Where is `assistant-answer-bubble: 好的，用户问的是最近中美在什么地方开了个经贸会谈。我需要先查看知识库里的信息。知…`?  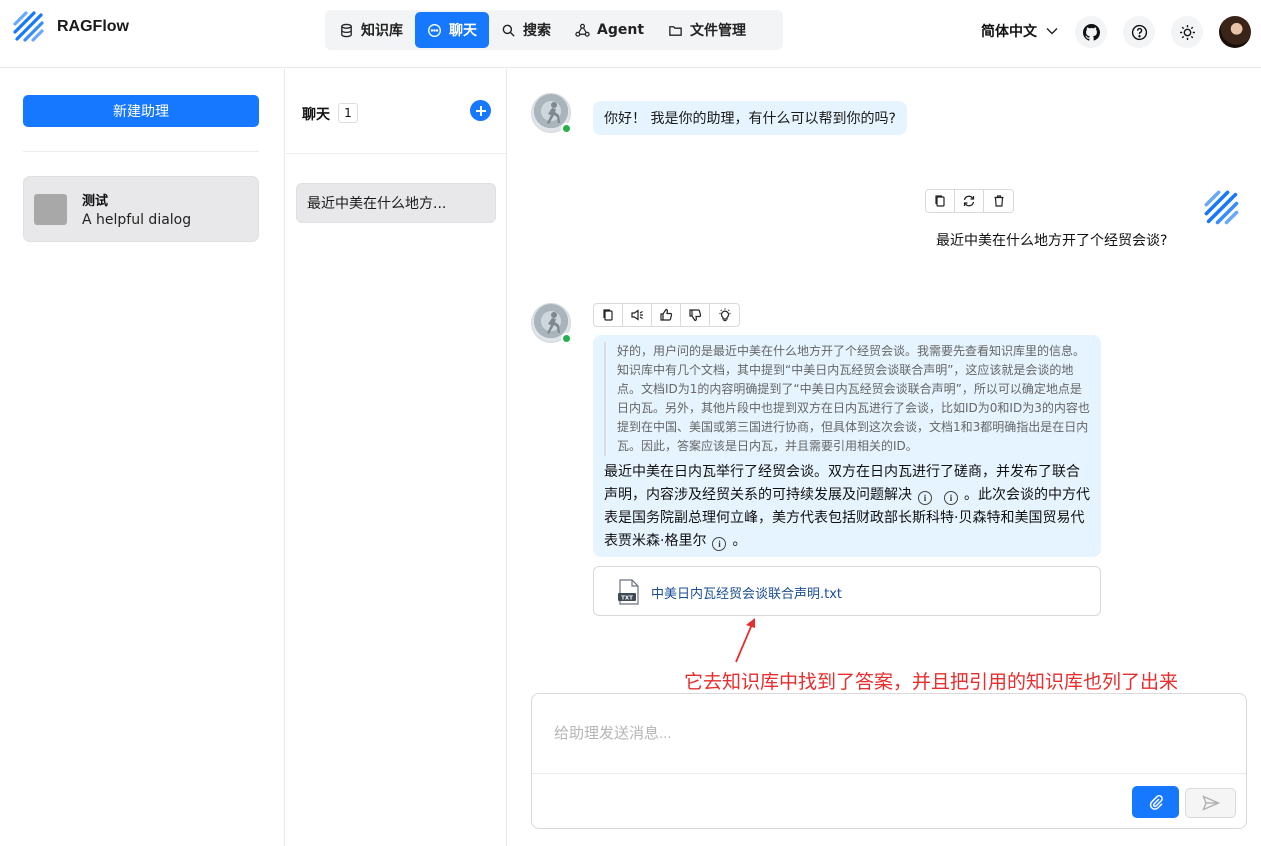 assistant-answer-bubble: 好的，用户问的是最近中美在什么地方开了个经贸会谈。我需要先查看知识库里的信息。知… is located at coordinates (847, 446).